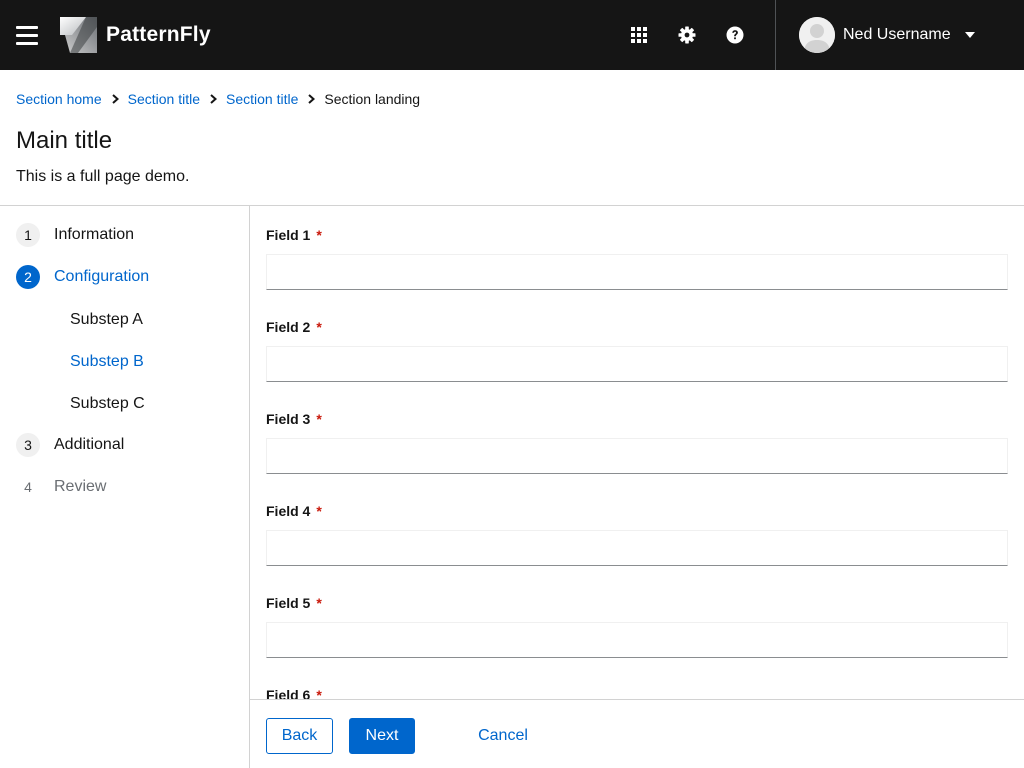 Image resolution: width=1024 pixels, height=768 pixels. Describe the element at coordinates (639, 35) in the screenshot. I see `grid-icon` at that location.